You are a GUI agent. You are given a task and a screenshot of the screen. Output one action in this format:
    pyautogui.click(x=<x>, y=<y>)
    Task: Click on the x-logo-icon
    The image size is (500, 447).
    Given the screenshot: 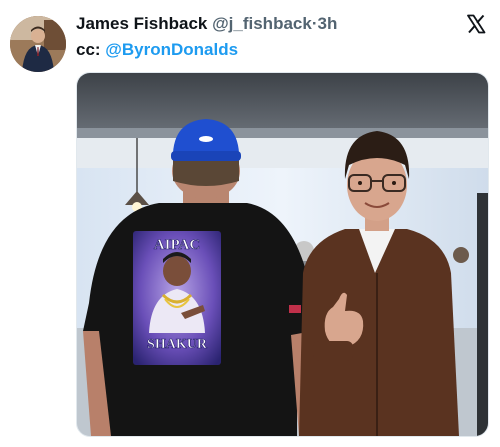 What is the action you would take?
    pyautogui.click(x=476, y=24)
    